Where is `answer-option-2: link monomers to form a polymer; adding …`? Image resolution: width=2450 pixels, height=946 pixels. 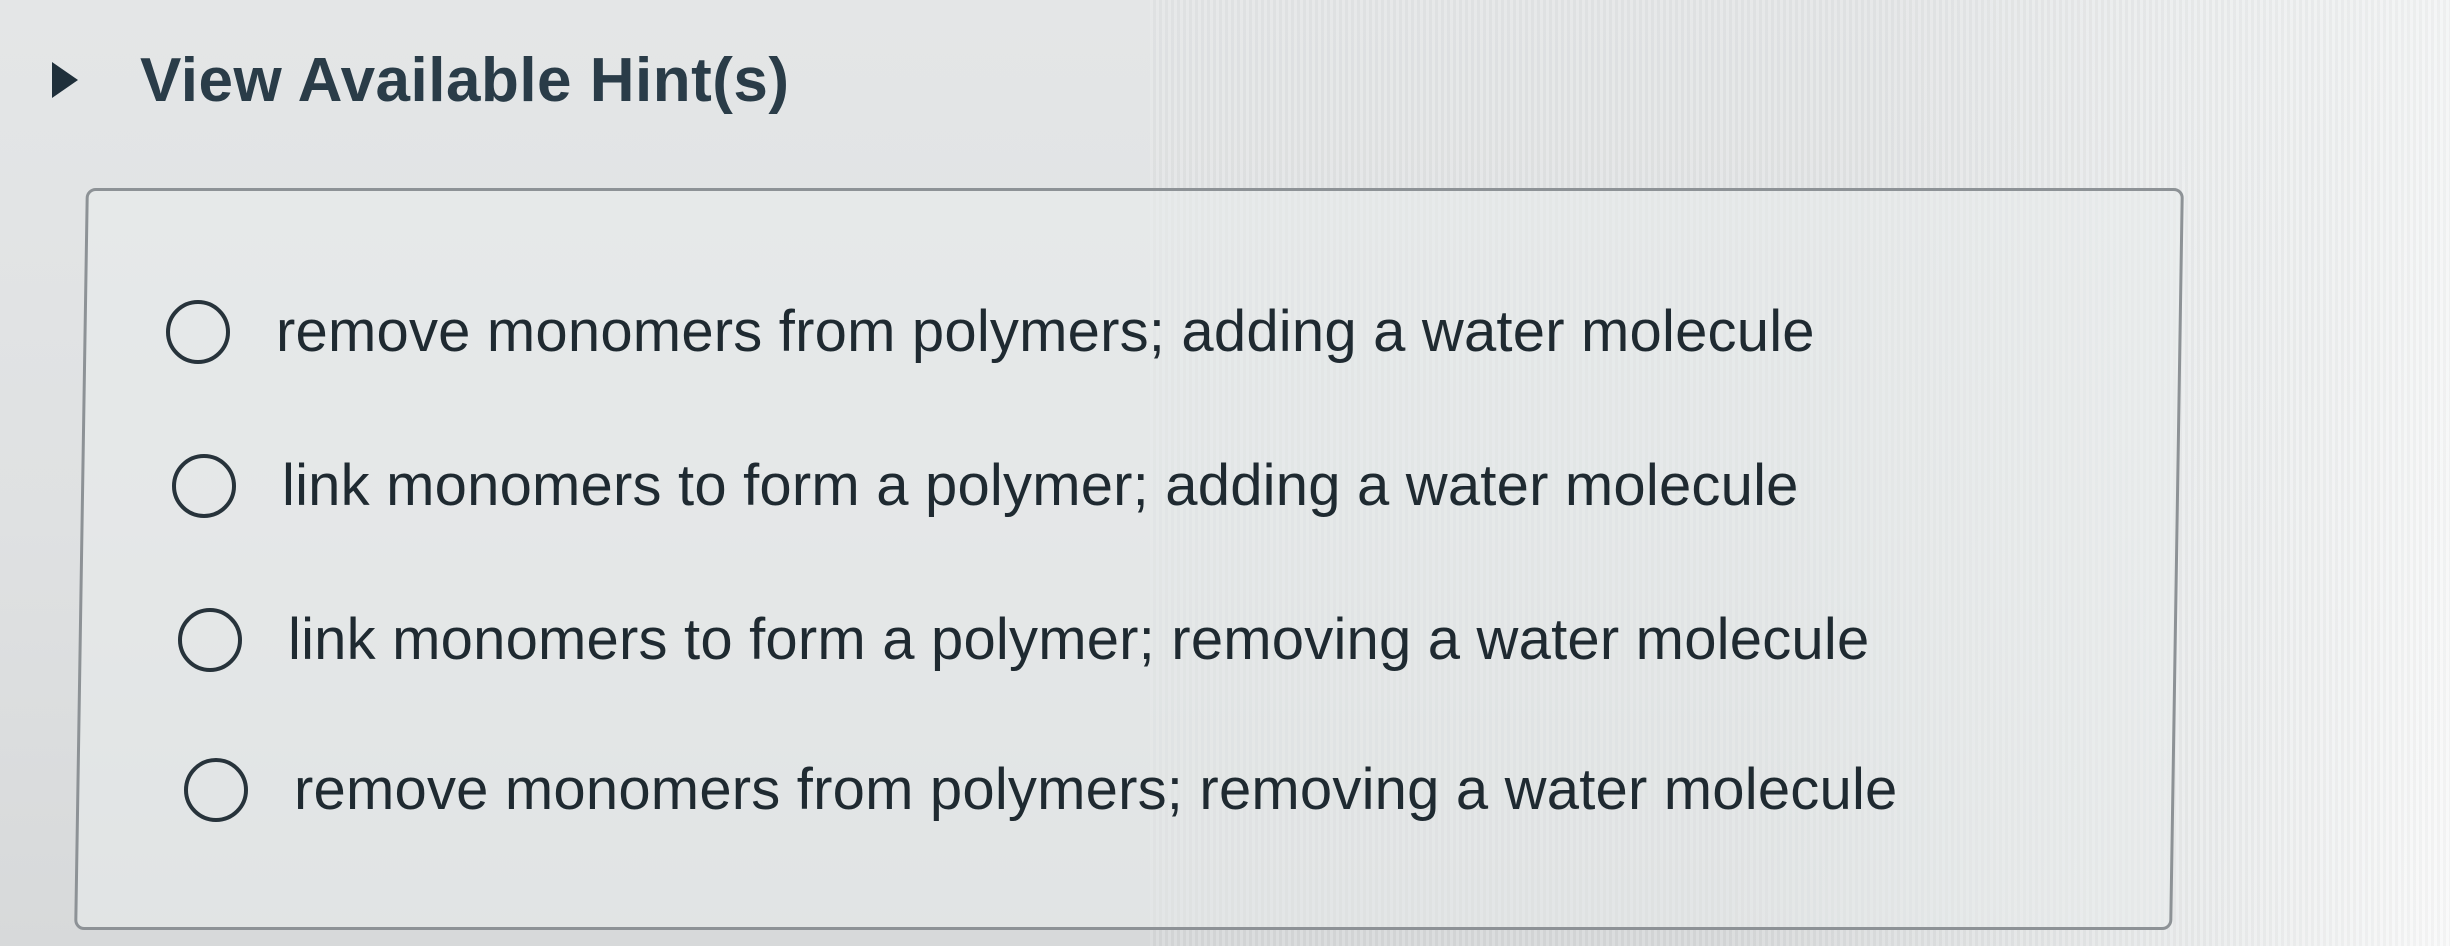
answer-option-2: link monomers to form a polymer; adding … is located at coordinates (985, 485).